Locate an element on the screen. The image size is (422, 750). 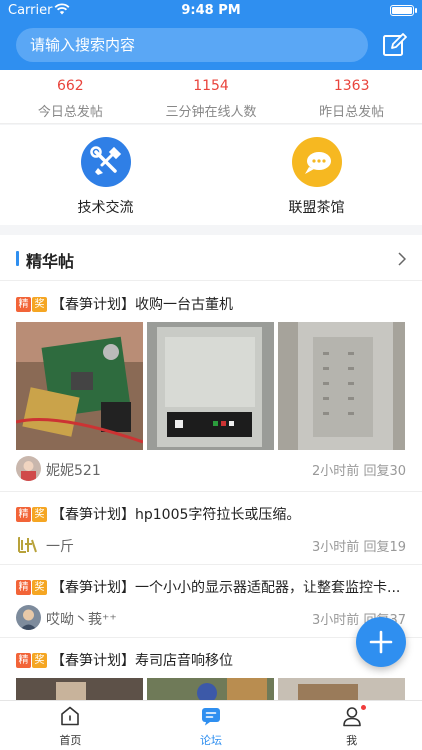
clock: 9:48 PM is located at coordinates (211, 10).